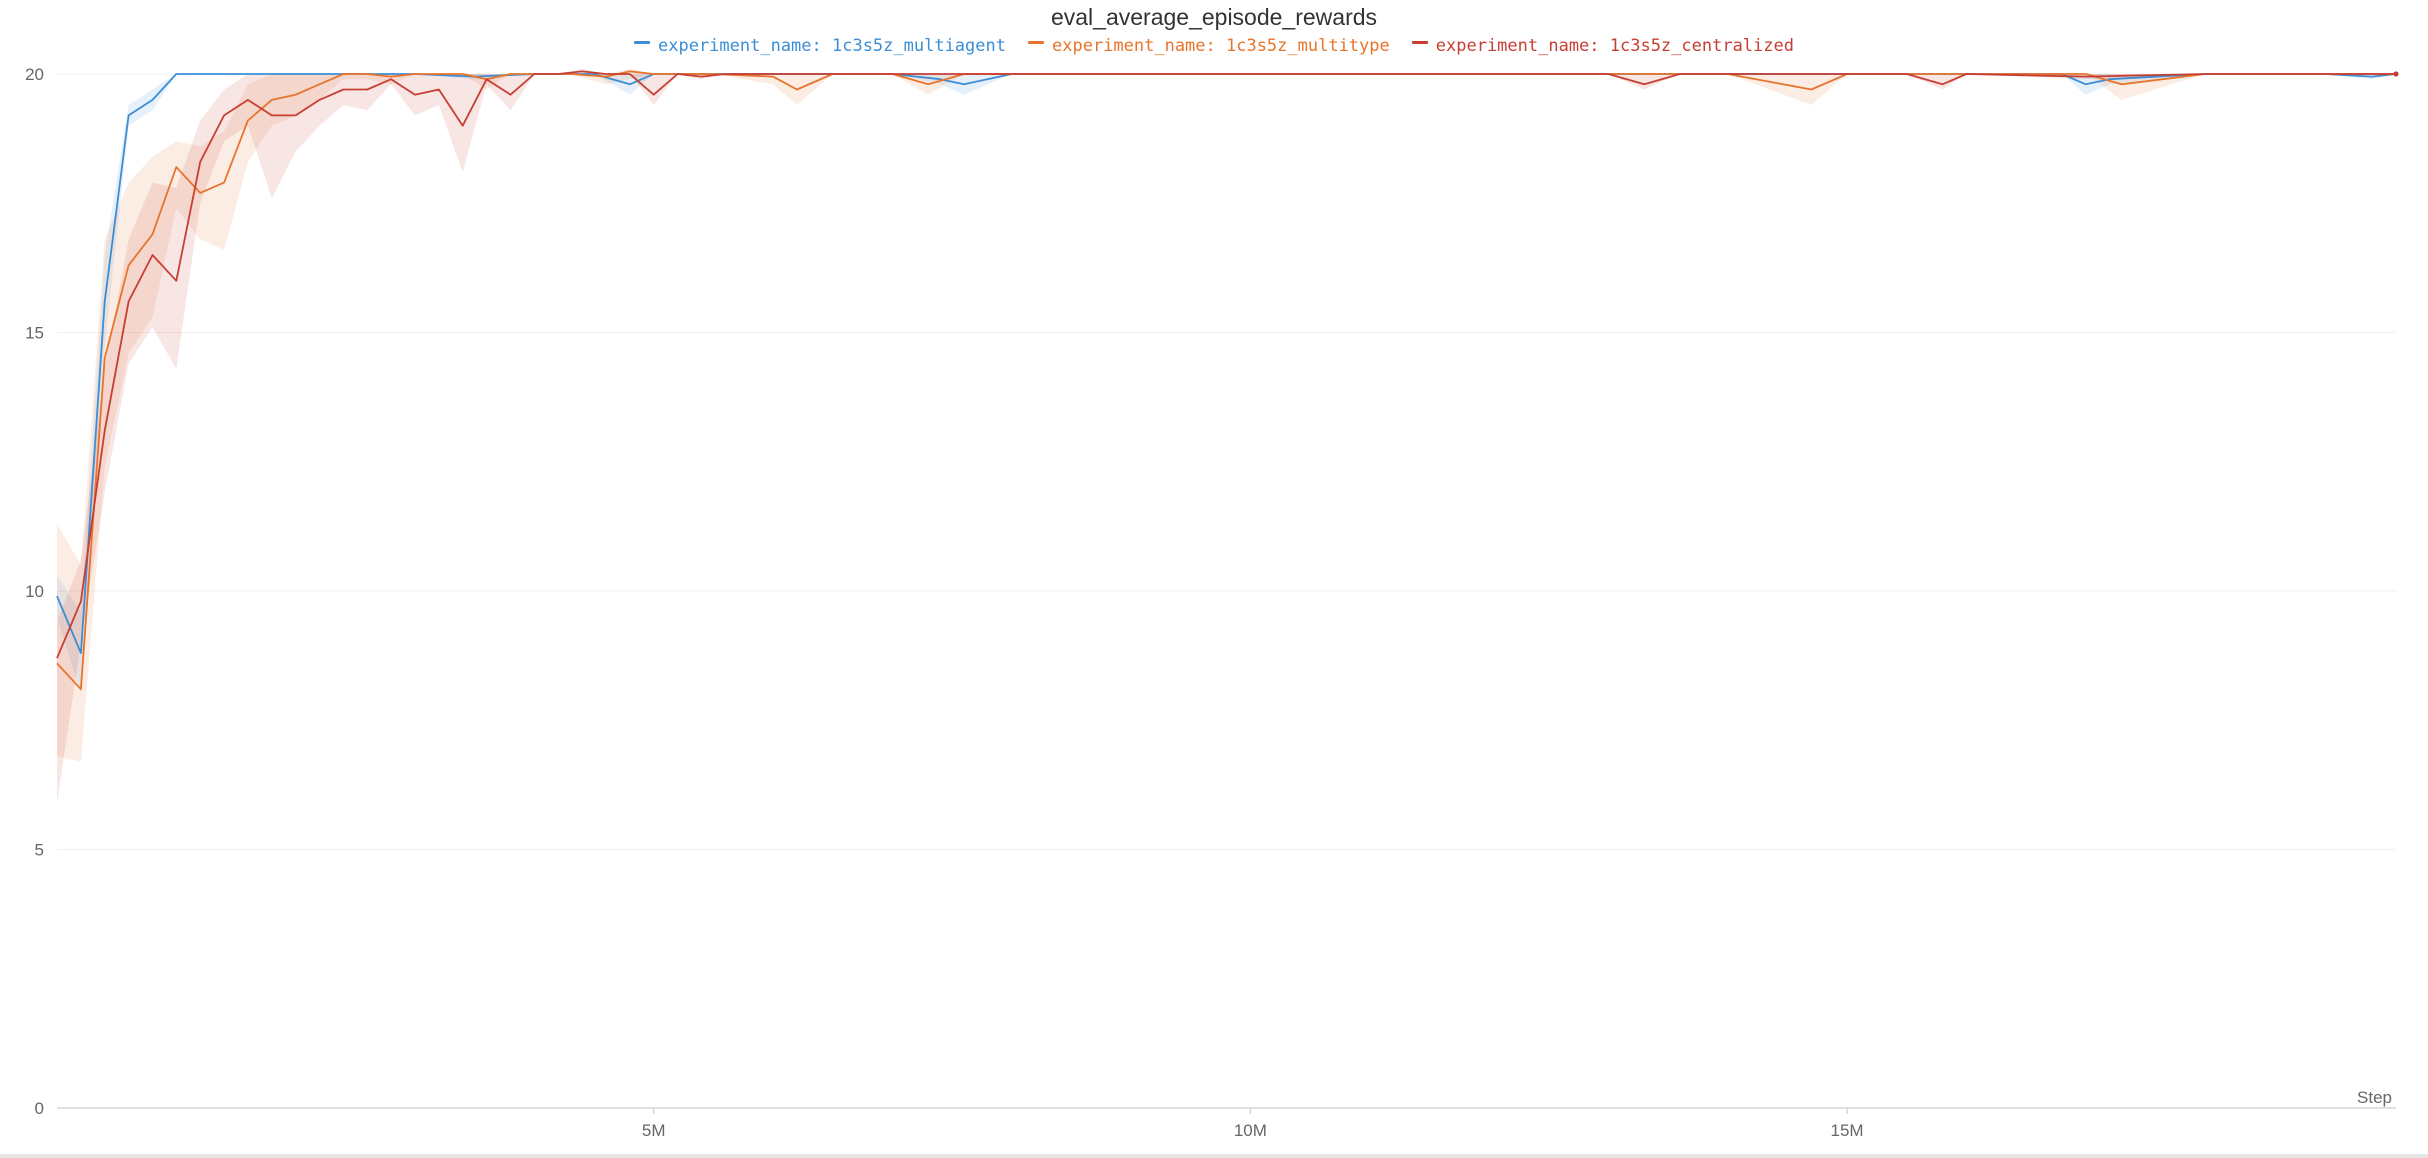 The height and width of the screenshot is (1158, 2428). Describe the element at coordinates (654, 1130) in the screenshot. I see `x-tick-label: 5M` at that location.